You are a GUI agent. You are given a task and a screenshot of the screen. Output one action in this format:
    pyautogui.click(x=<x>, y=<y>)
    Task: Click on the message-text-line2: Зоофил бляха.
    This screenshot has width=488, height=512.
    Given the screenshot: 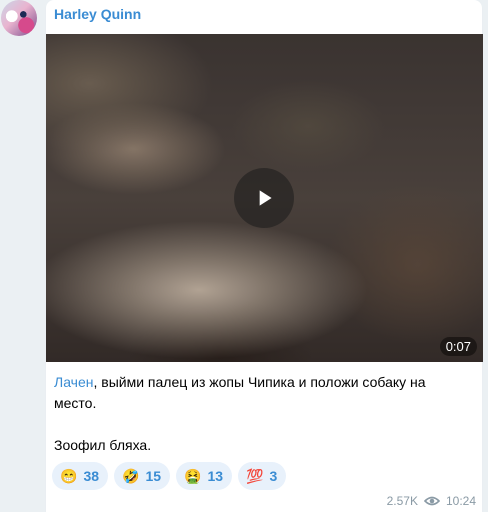 What is the action you would take?
    pyautogui.click(x=103, y=445)
    